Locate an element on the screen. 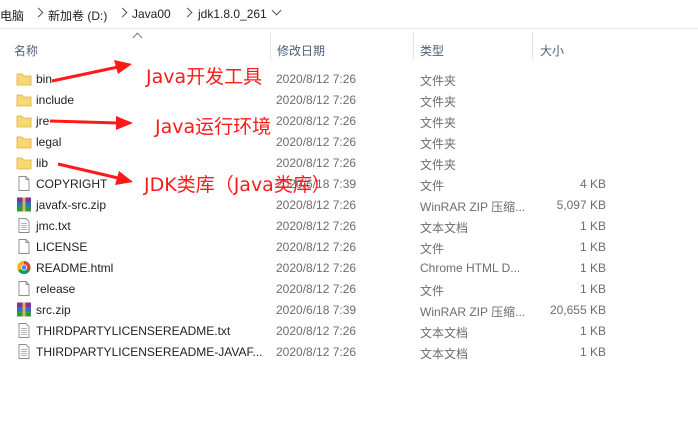  annotation-jre: Java运行环境 is located at coordinates (213, 127).